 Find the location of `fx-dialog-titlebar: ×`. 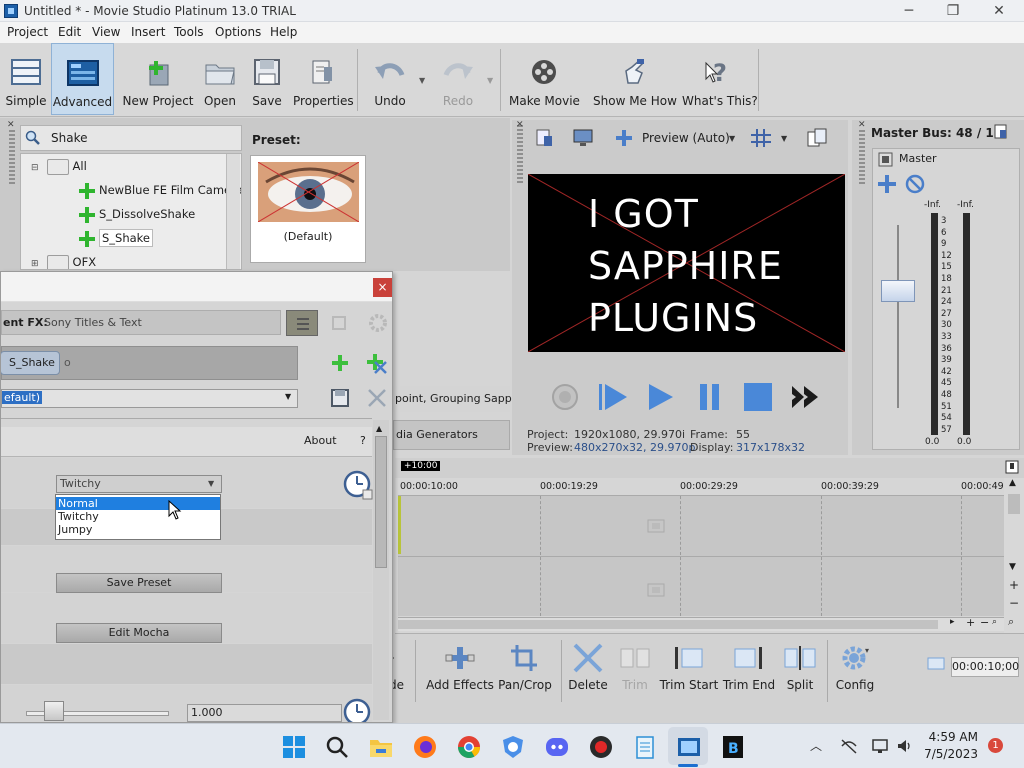

fx-dialog-titlebar: × is located at coordinates (196, 287).